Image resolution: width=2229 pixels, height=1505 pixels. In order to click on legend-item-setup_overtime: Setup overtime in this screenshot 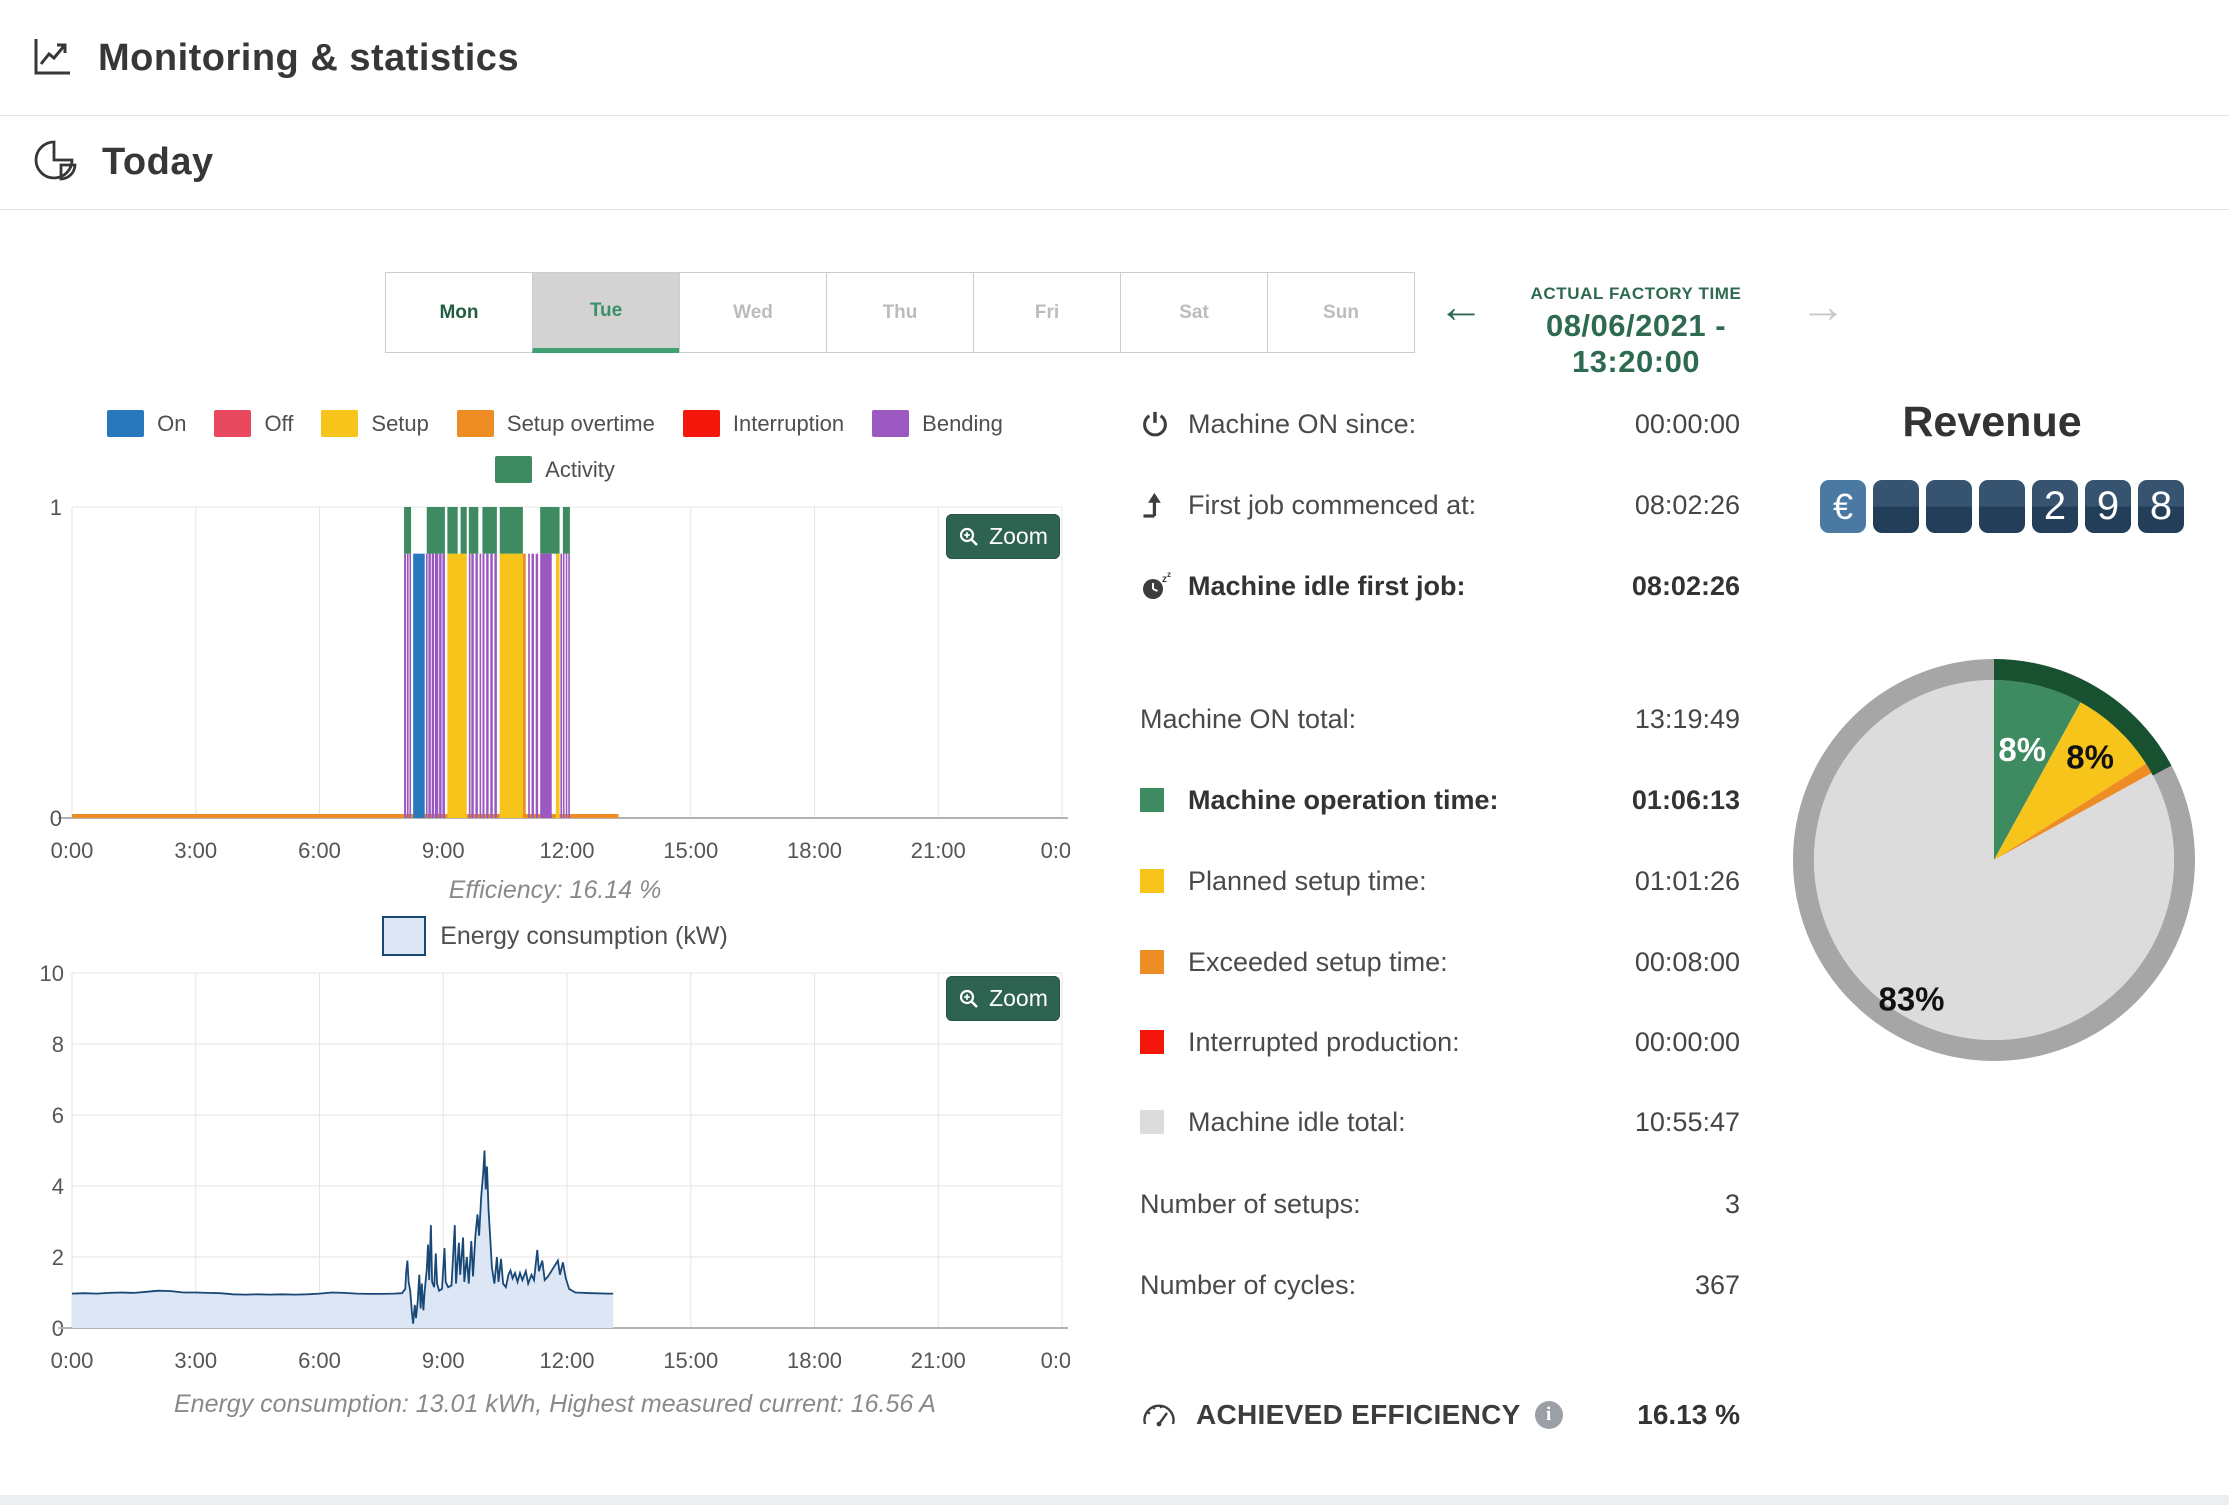, I will do `click(555, 423)`.